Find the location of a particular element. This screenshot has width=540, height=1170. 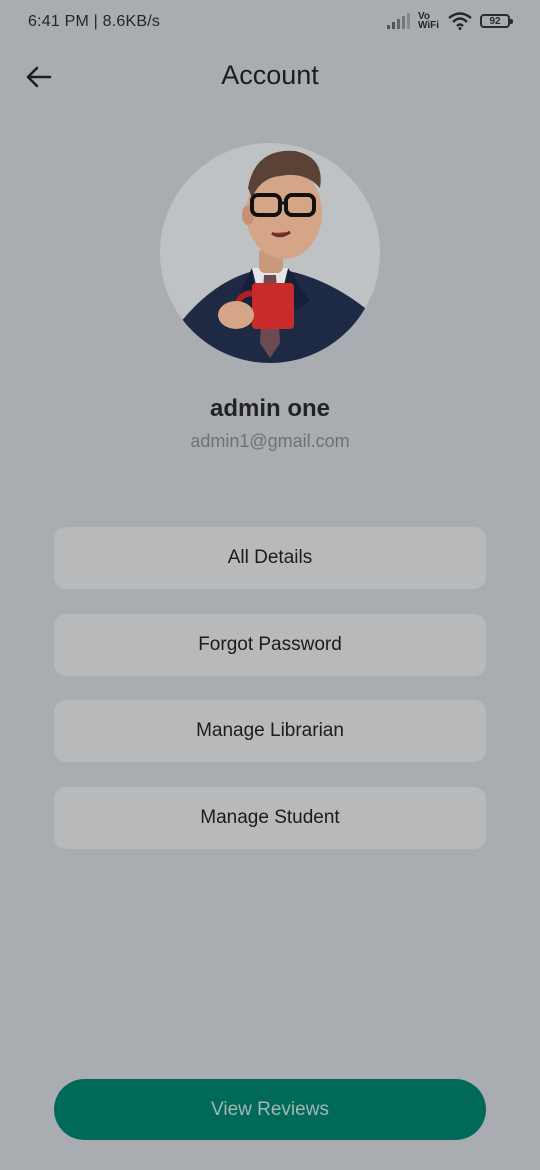

wifi-icon is located at coordinates (460, 21).